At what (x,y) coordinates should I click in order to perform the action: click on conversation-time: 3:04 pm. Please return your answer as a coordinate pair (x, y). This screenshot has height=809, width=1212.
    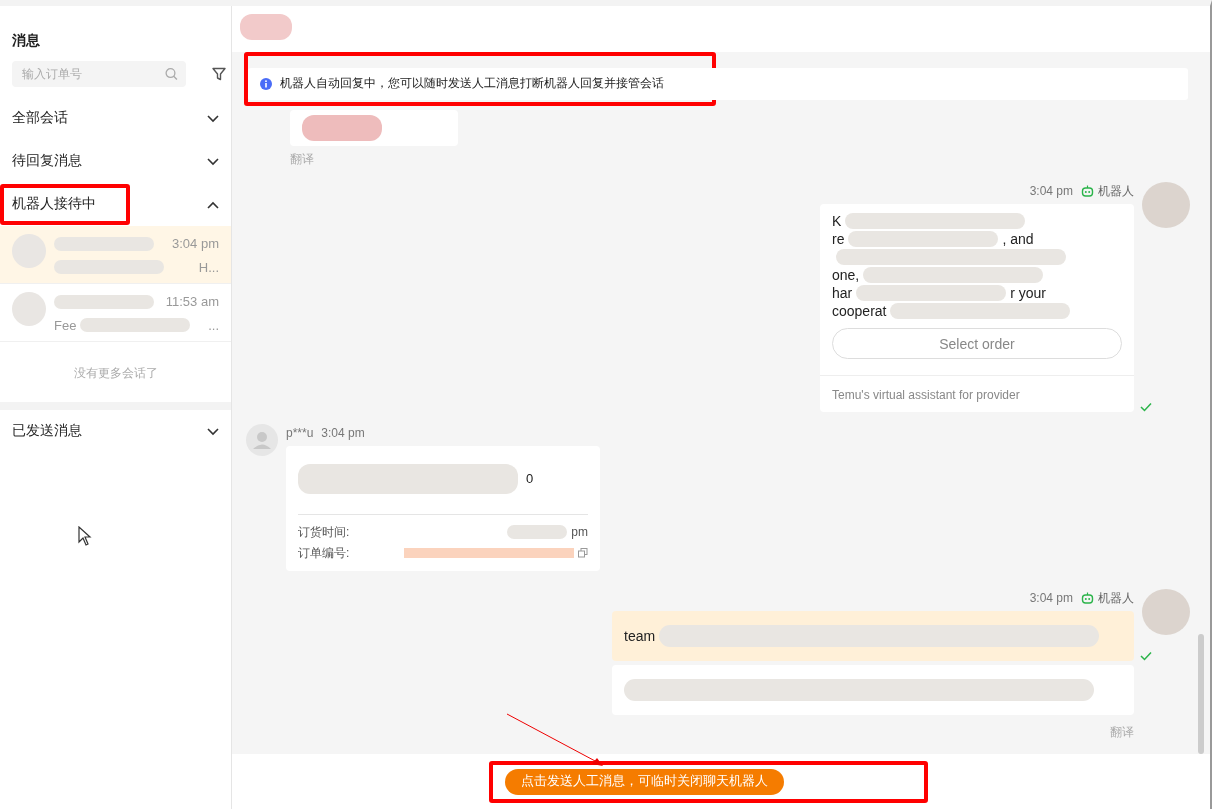
    Looking at the image, I should click on (195, 244).